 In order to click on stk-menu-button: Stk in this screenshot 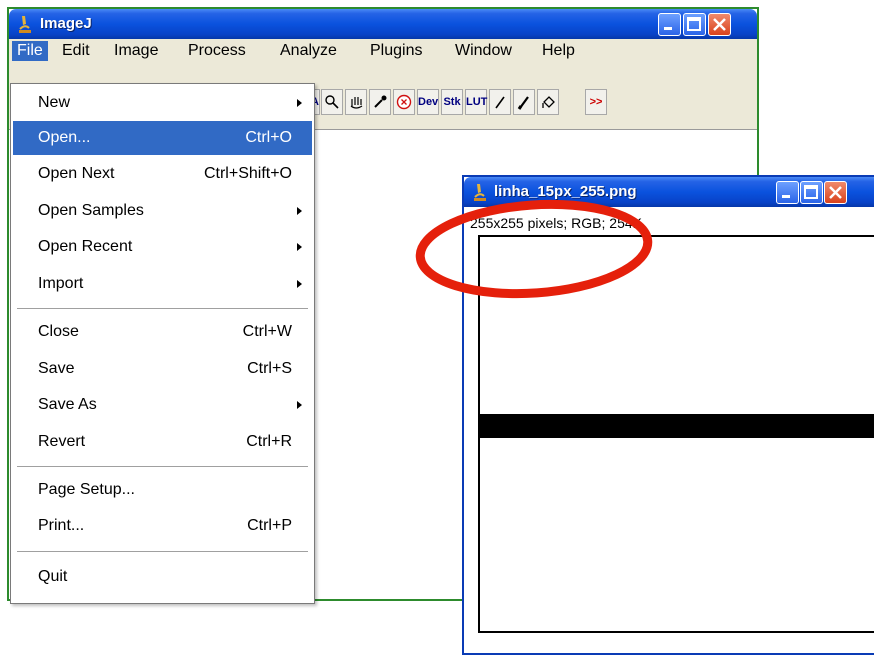, I will do `click(452, 102)`.